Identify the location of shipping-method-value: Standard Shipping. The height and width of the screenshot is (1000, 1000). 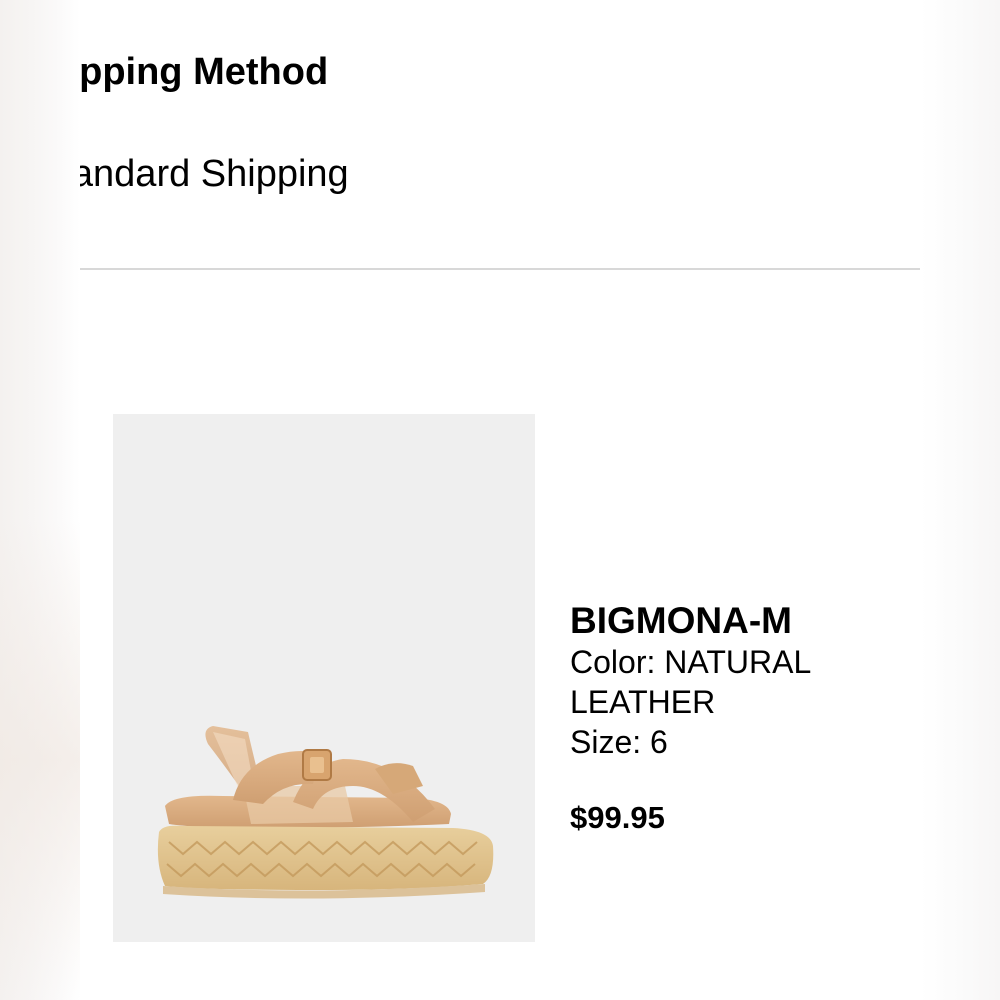
(192, 174).